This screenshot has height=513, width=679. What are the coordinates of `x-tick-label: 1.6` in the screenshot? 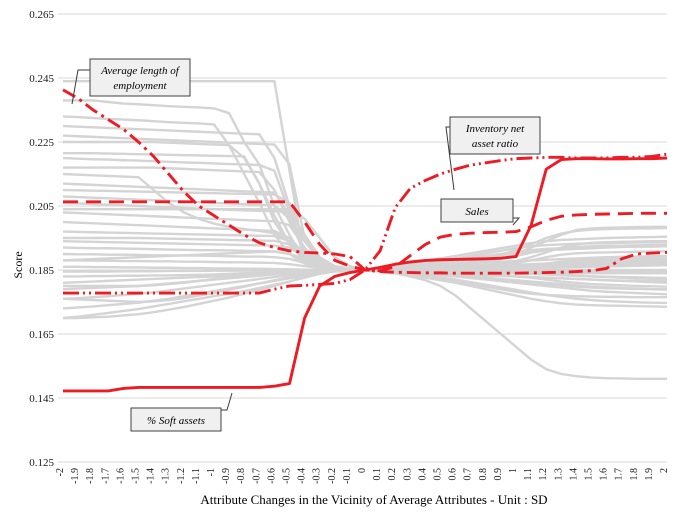 It's located at (604, 474).